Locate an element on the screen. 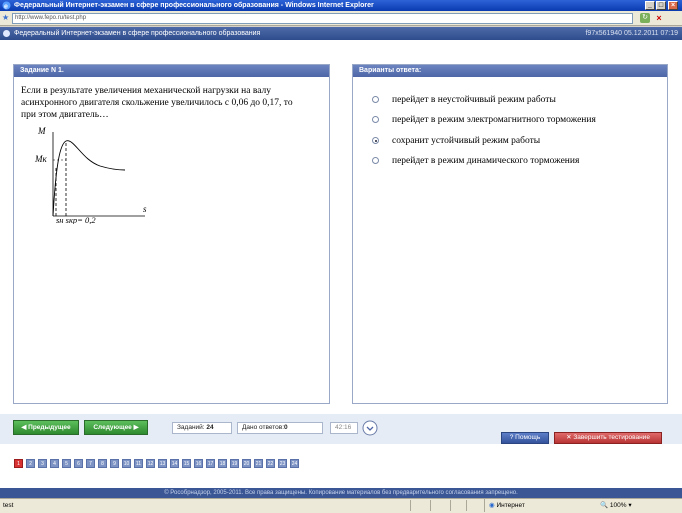  help-button: ? Помощь is located at coordinates (525, 438).